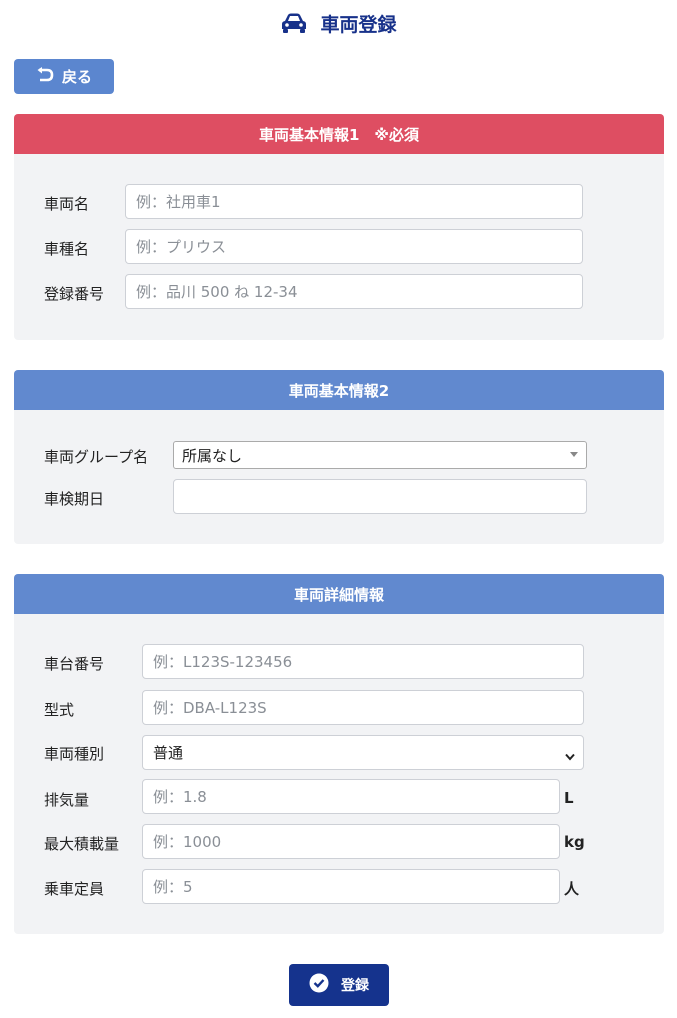  I want to click on vehicle-type-value: 普通, so click(168, 753).